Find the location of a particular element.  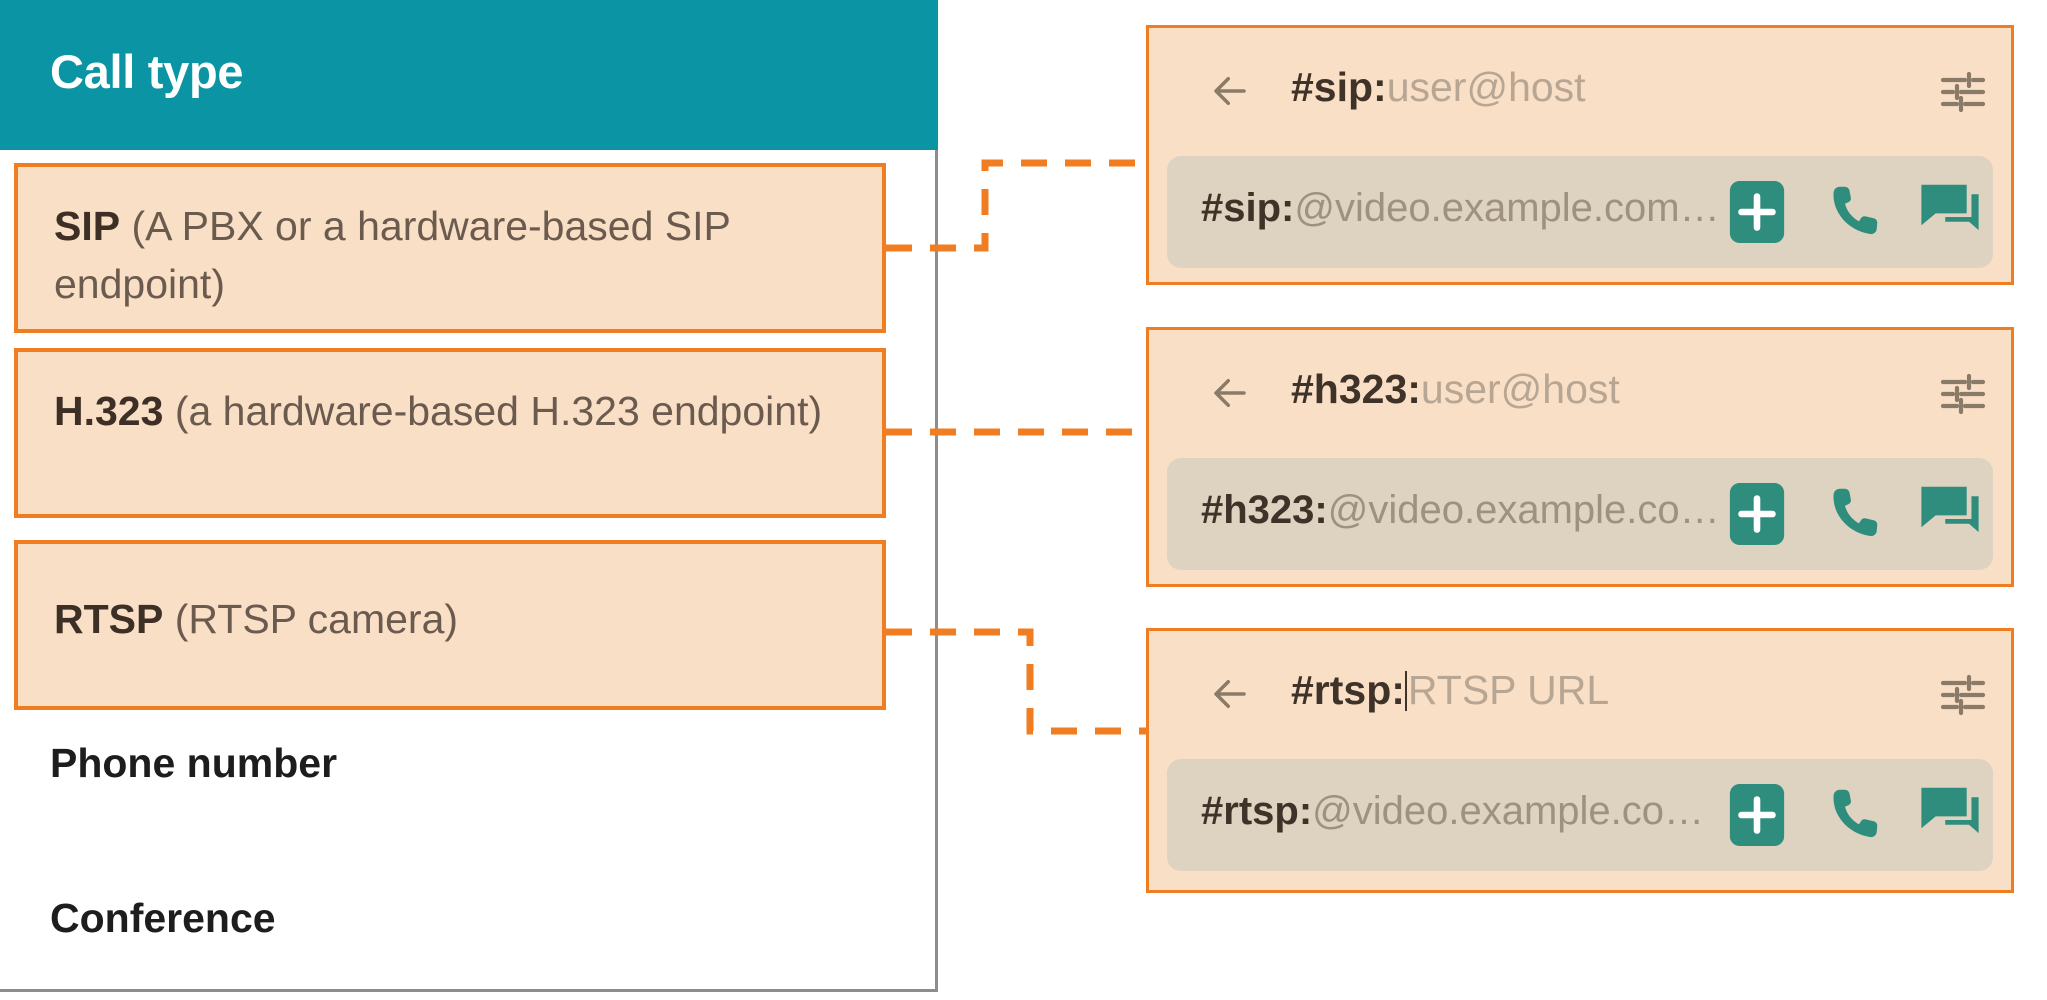

call-type-option-sip-label: SIP is located at coordinates (87, 226).